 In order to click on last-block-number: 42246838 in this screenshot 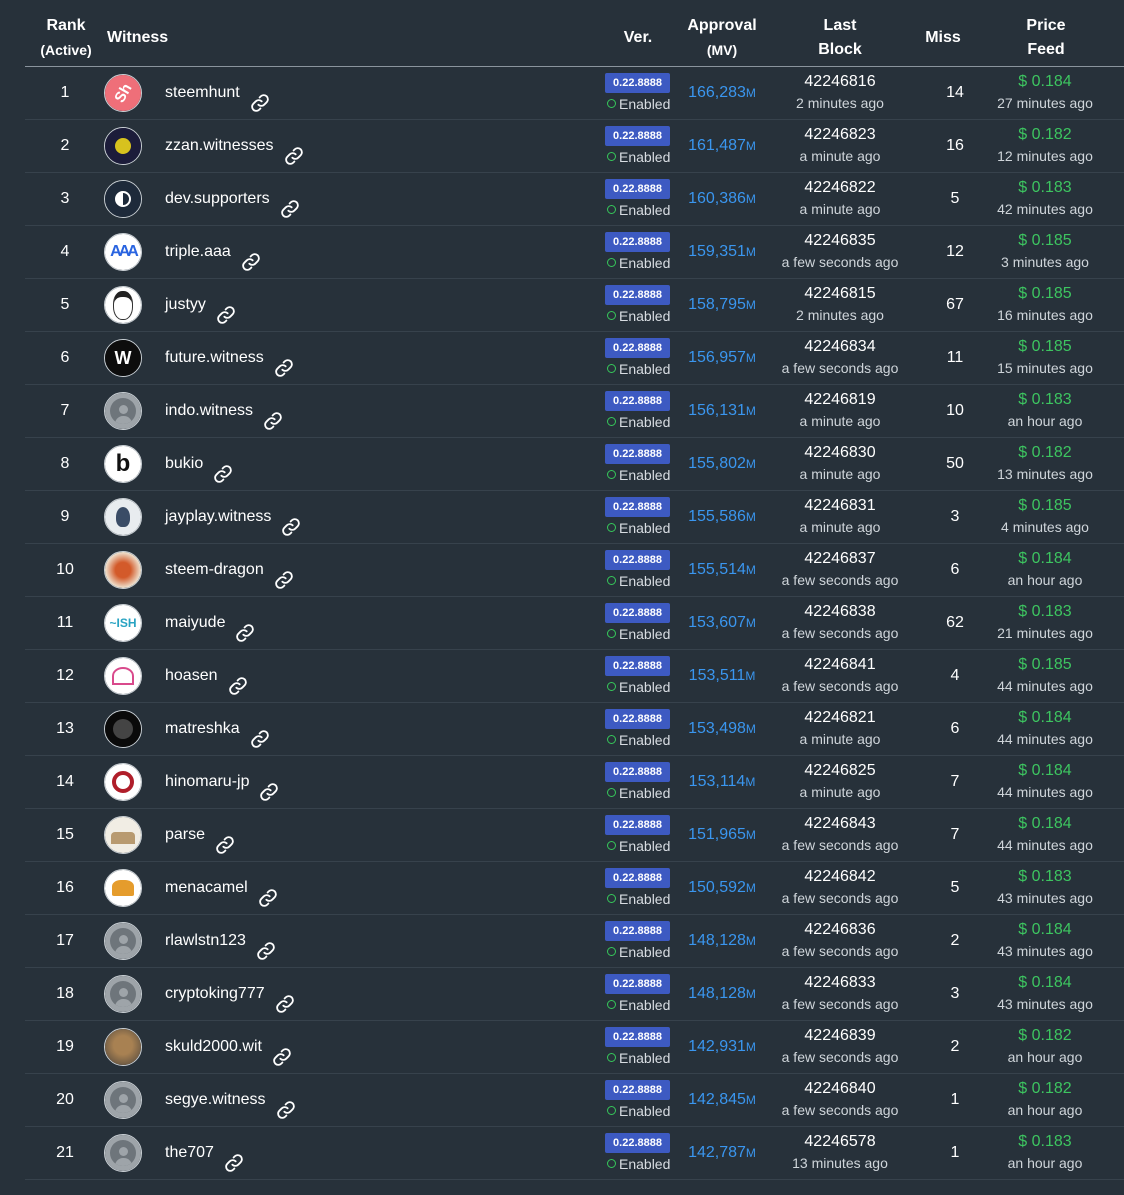, I will do `click(840, 612)`.